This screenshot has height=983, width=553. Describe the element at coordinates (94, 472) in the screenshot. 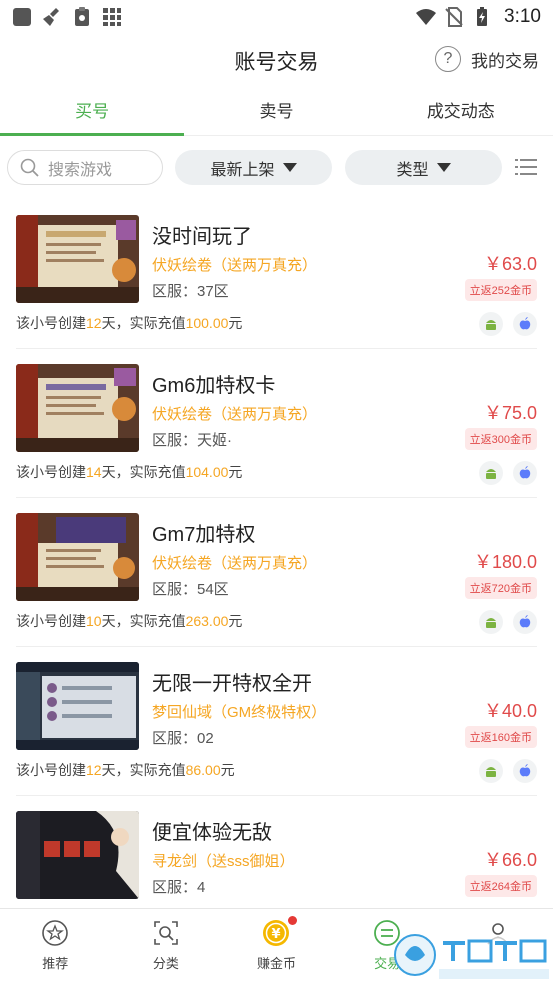

I see `info-days: 14` at that location.